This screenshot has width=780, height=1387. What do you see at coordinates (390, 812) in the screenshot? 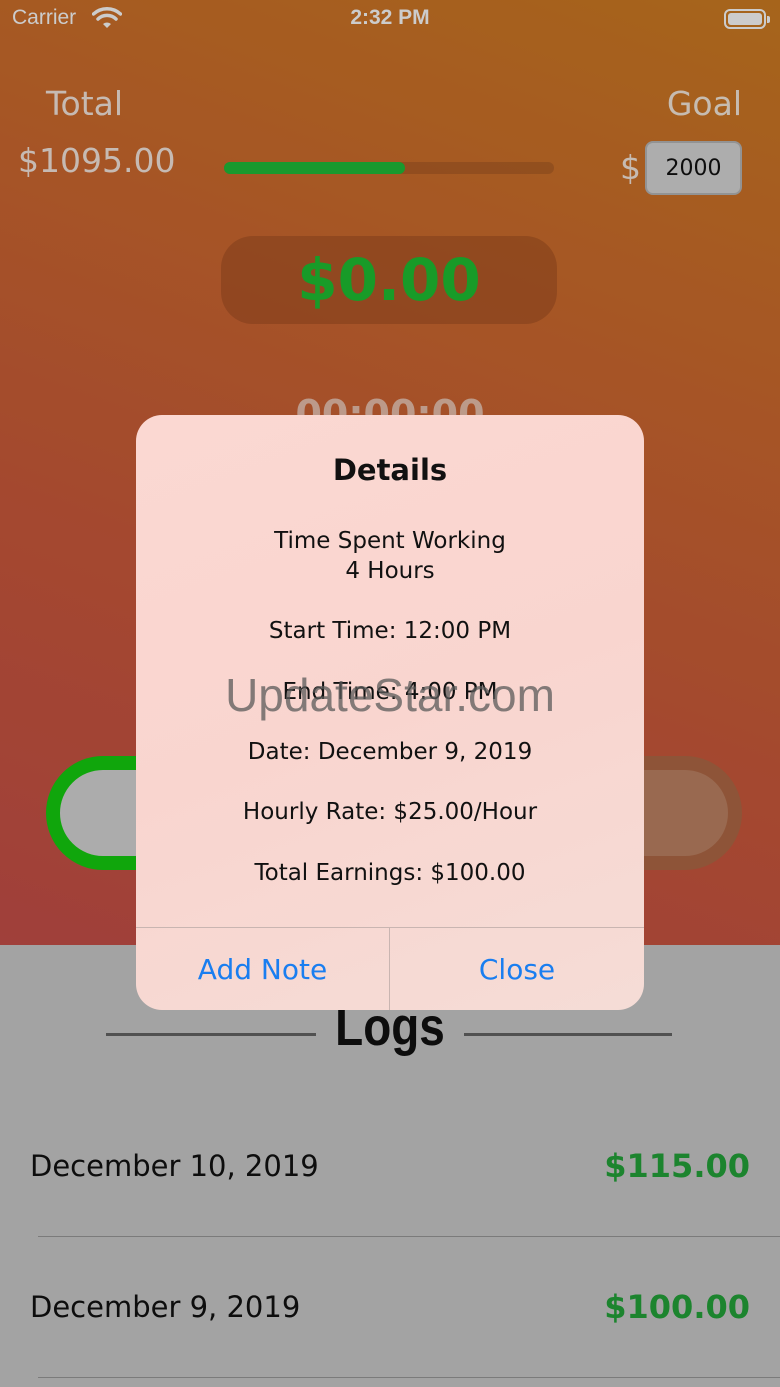
I see `hourly-rate-text: Hourly Rate: $25.00/Hour` at bounding box center [390, 812].